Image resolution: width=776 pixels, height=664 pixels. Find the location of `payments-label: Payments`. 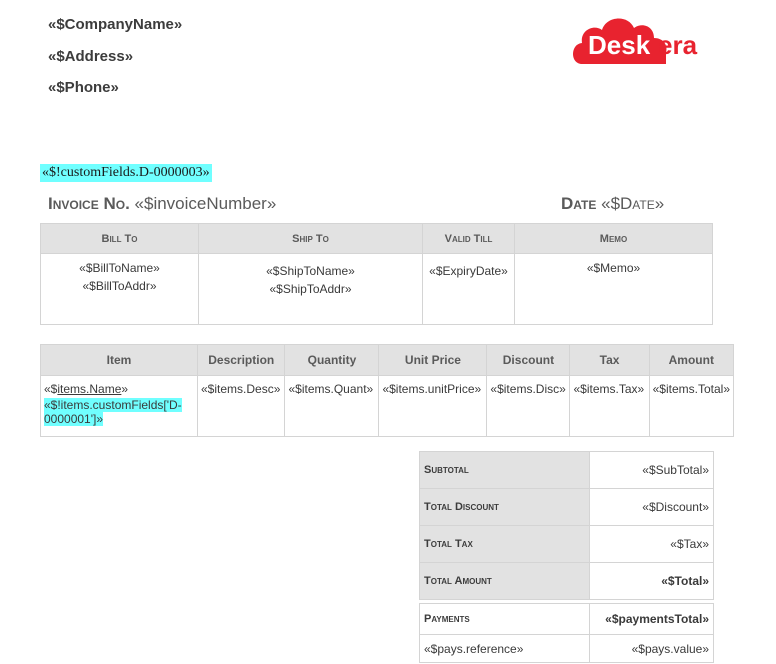

payments-label: Payments is located at coordinates (504, 619).